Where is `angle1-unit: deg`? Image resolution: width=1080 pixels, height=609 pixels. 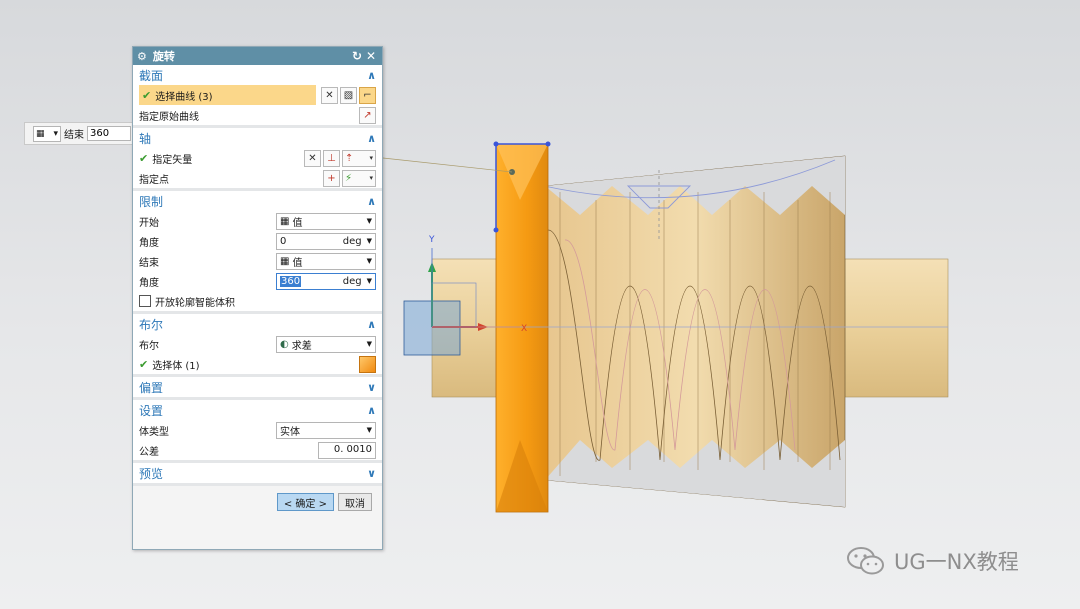
angle1-unit: deg is located at coordinates (352, 241).